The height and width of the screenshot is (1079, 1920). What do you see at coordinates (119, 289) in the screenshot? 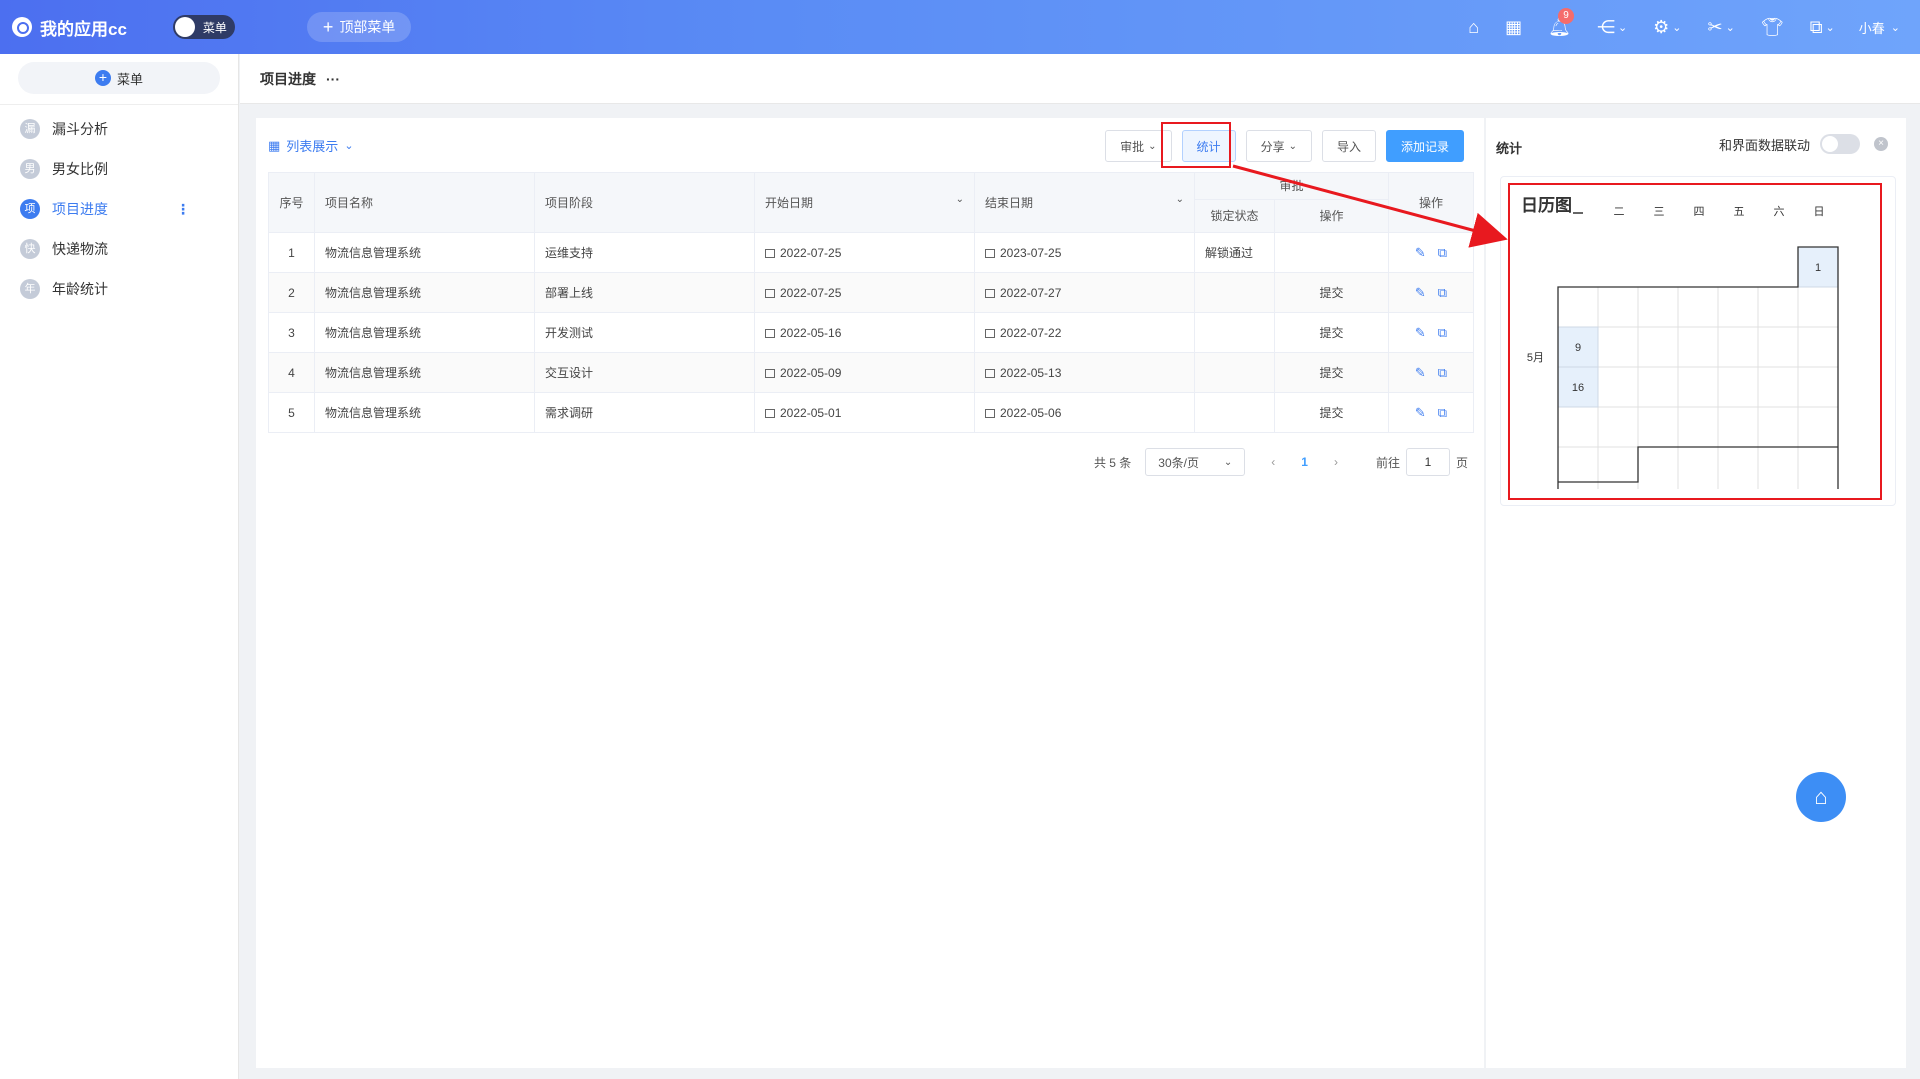
I see `sidebar-item-age: 年 年龄统计` at bounding box center [119, 289].